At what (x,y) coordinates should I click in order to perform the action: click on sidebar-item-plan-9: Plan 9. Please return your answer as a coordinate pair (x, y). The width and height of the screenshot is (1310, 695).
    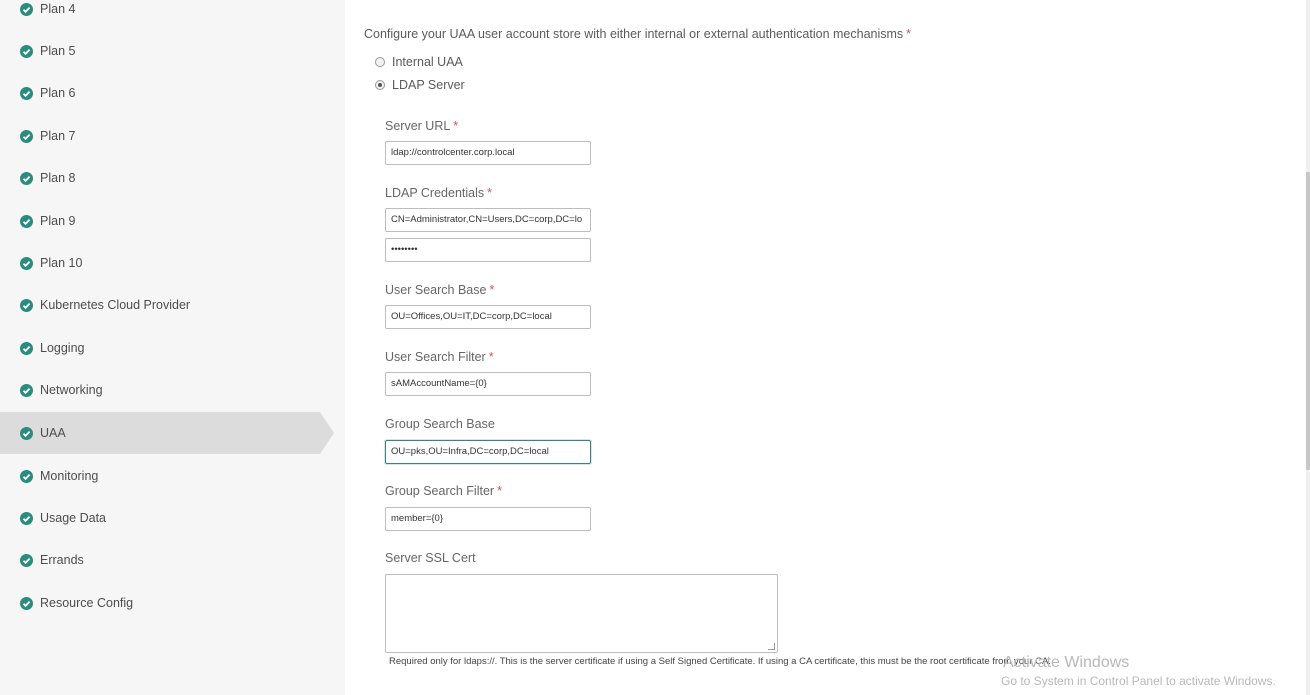
    Looking at the image, I should click on (165, 221).